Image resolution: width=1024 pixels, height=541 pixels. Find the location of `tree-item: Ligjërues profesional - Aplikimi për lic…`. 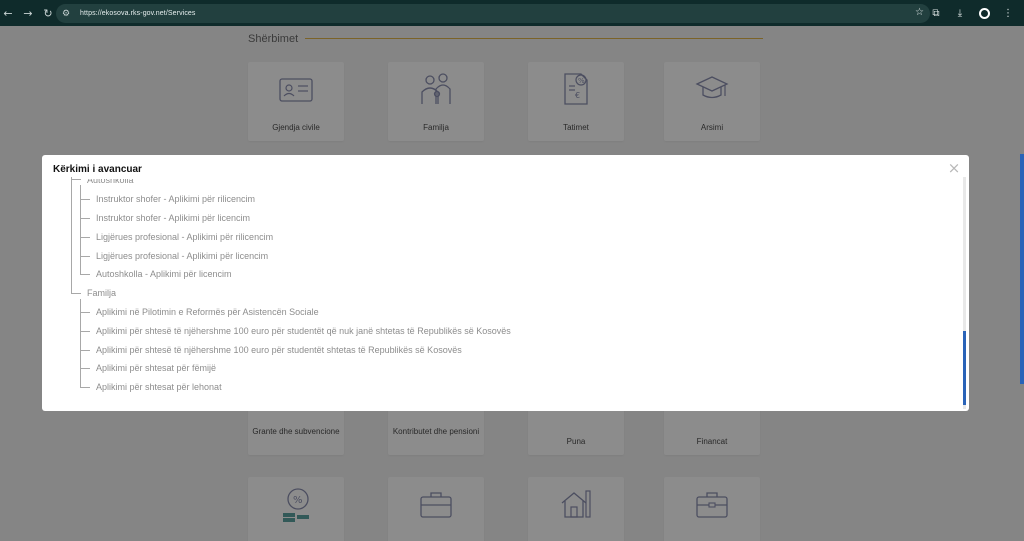

tree-item: Ligjërues profesional - Aplikimi për lic… is located at coordinates (182, 256).